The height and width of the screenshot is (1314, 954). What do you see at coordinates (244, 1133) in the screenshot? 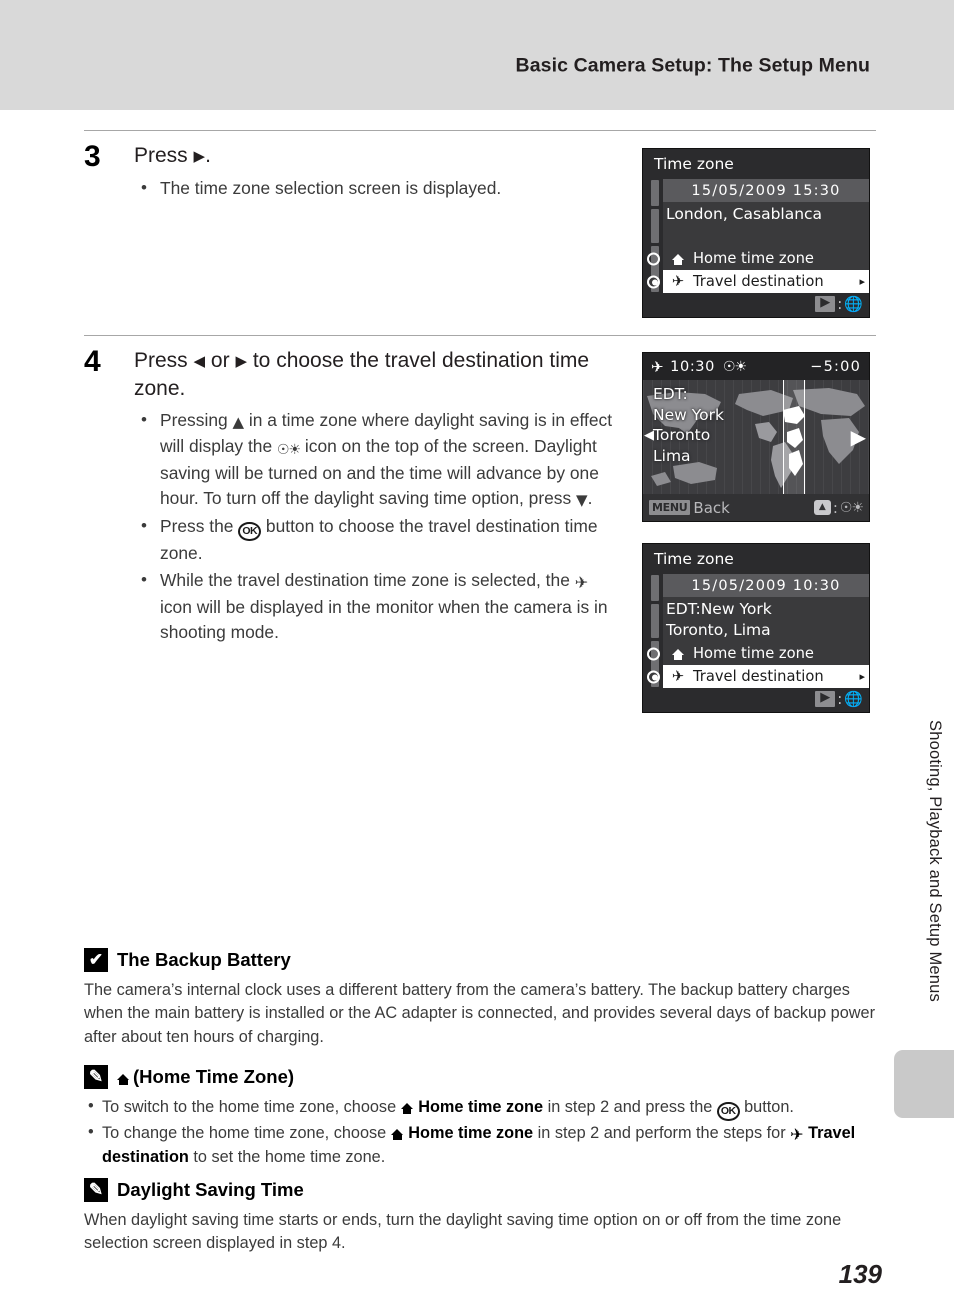
I see `note2-b2-p1: To change the home time zone, choose` at bounding box center [244, 1133].